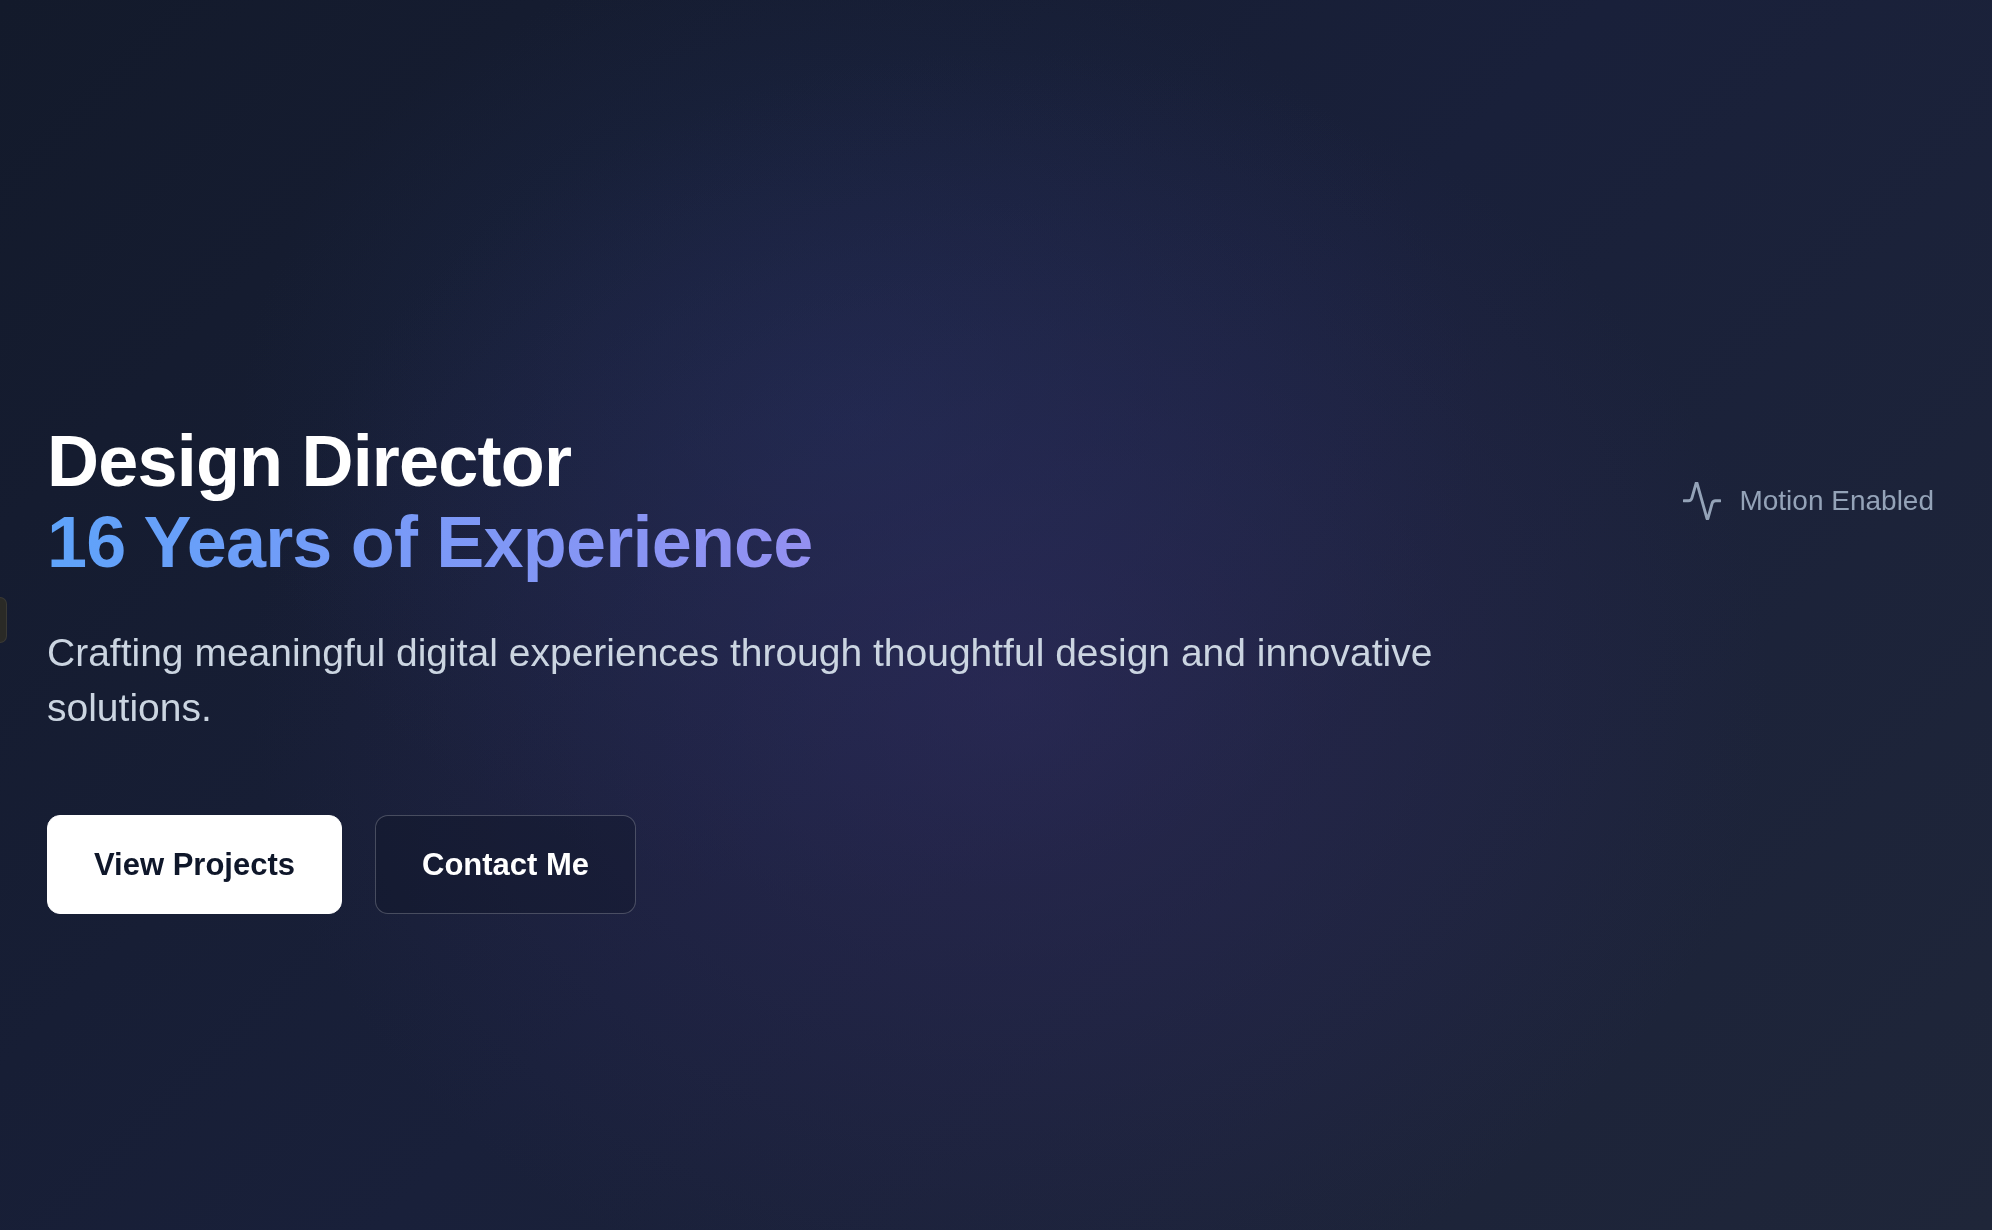 Image resolution: width=1992 pixels, height=1230 pixels. Describe the element at coordinates (195, 864) in the screenshot. I see `primary-button: View Projects` at that location.